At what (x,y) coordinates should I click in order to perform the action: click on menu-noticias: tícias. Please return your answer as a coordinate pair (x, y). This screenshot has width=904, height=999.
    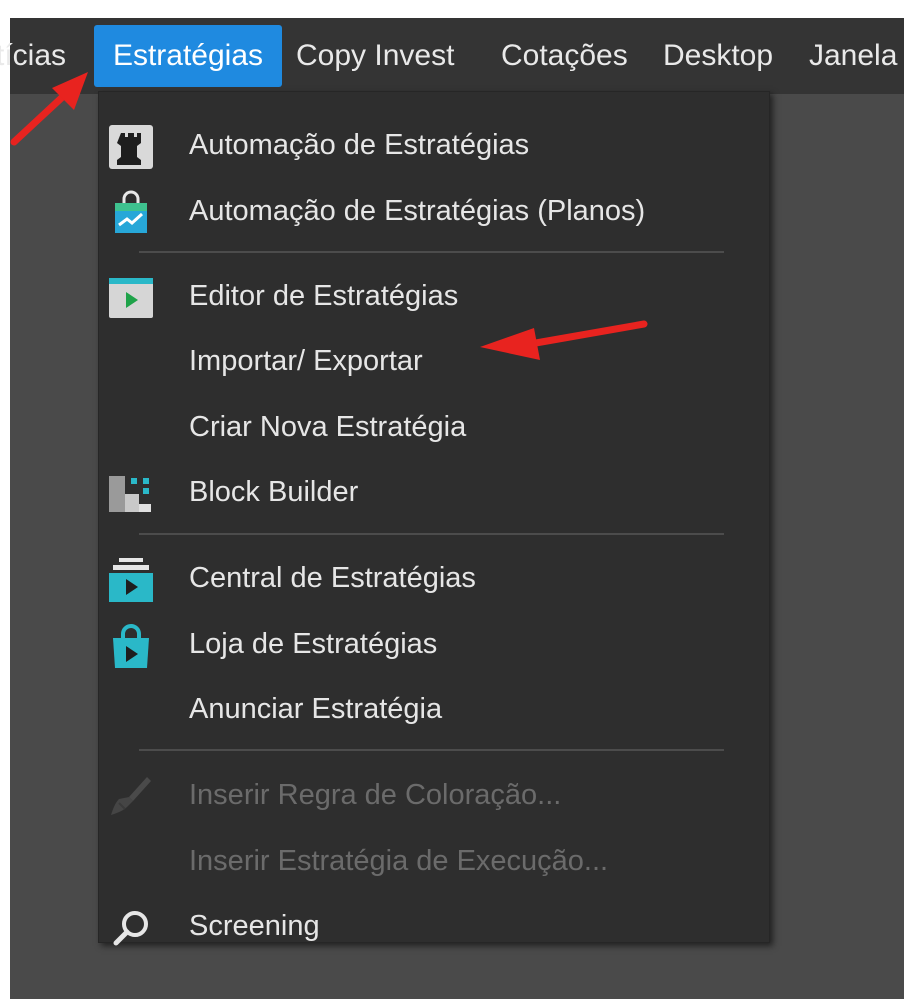
    Looking at the image, I should click on (33, 56).